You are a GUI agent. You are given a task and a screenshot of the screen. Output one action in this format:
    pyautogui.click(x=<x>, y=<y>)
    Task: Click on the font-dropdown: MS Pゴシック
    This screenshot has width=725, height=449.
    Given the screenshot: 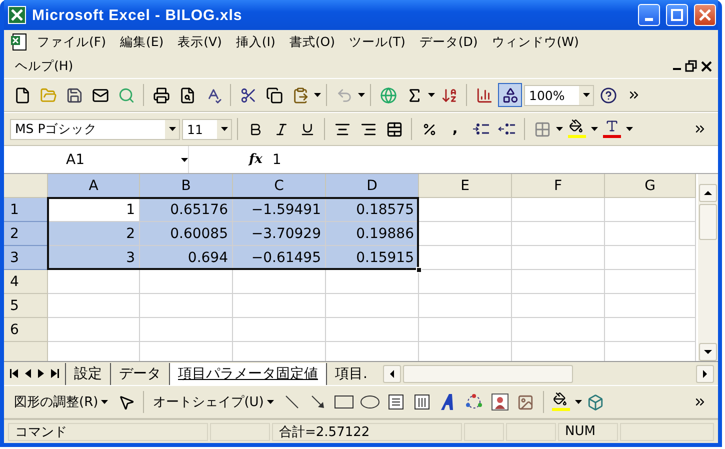 What is the action you would take?
    pyautogui.click(x=95, y=129)
    